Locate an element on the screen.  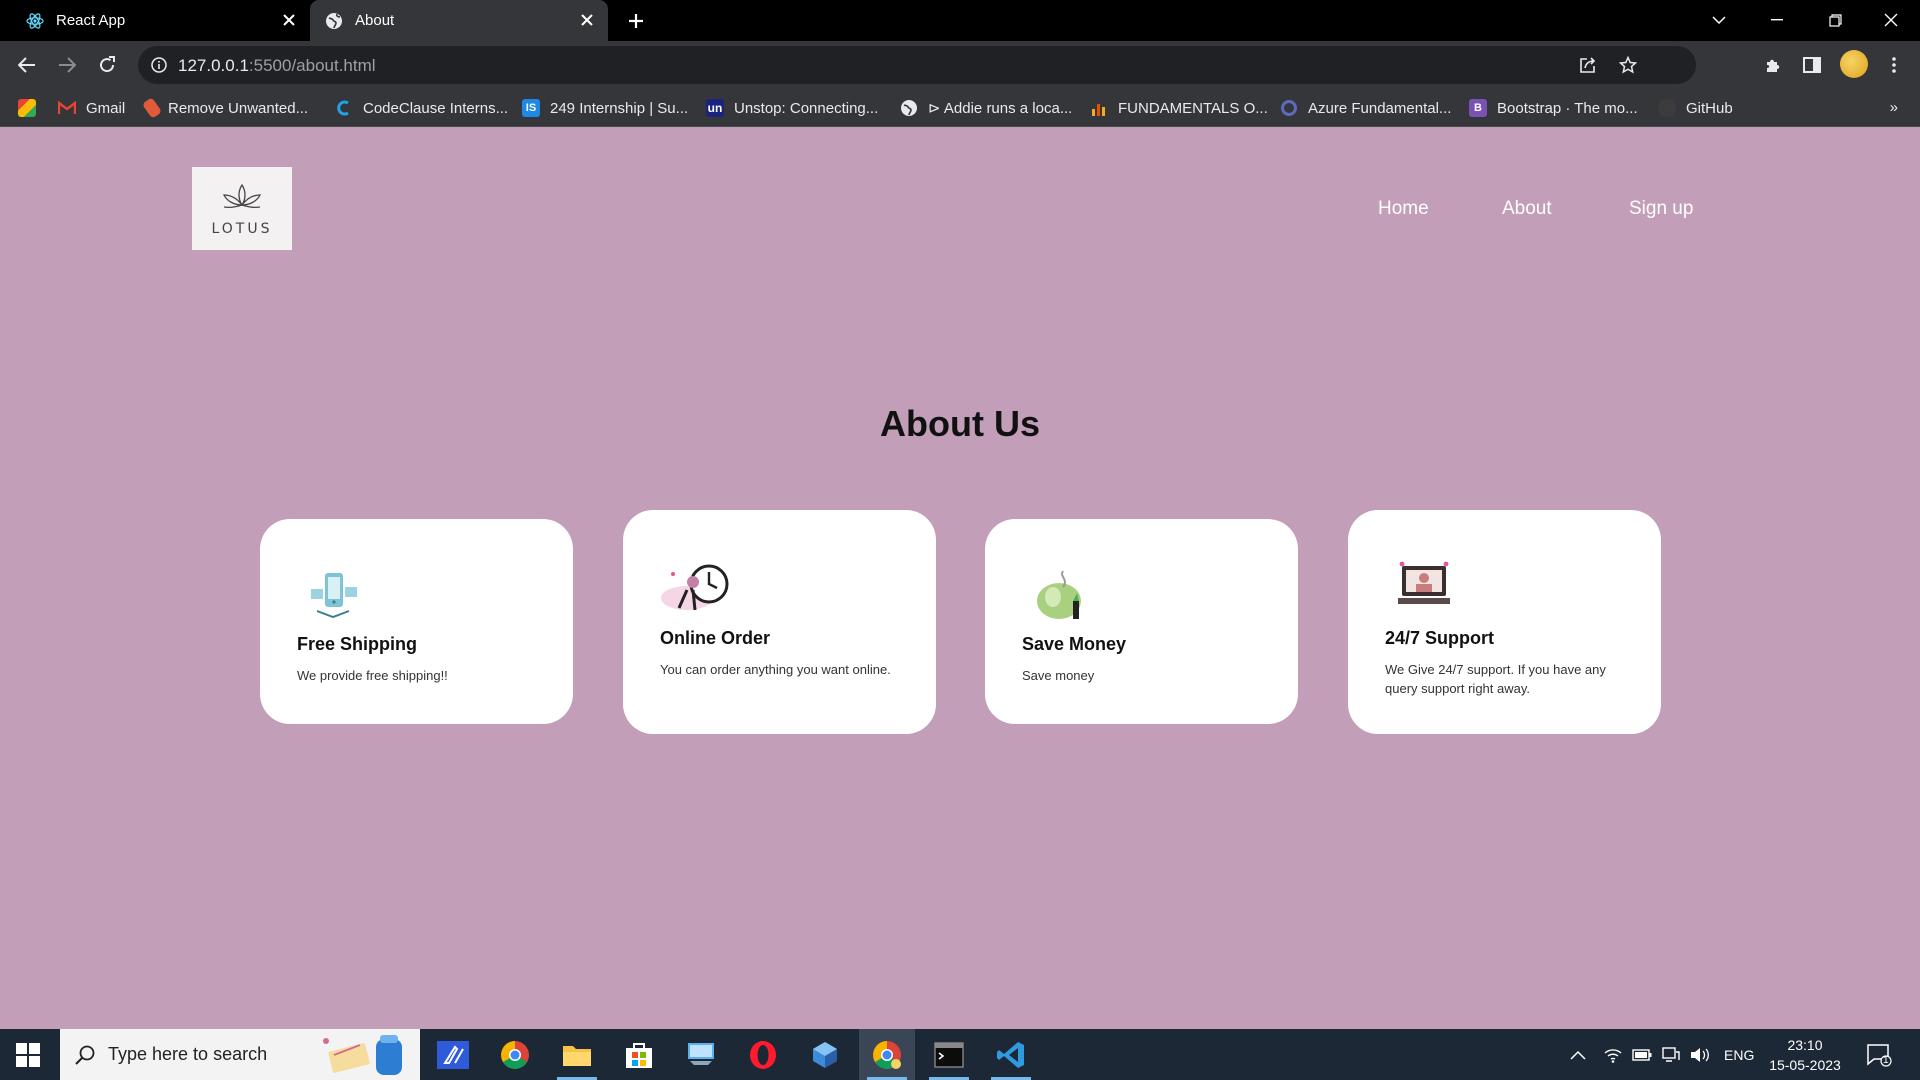
address-bar: 127.0.0.1:5500/about.html is located at coordinates (917, 65).